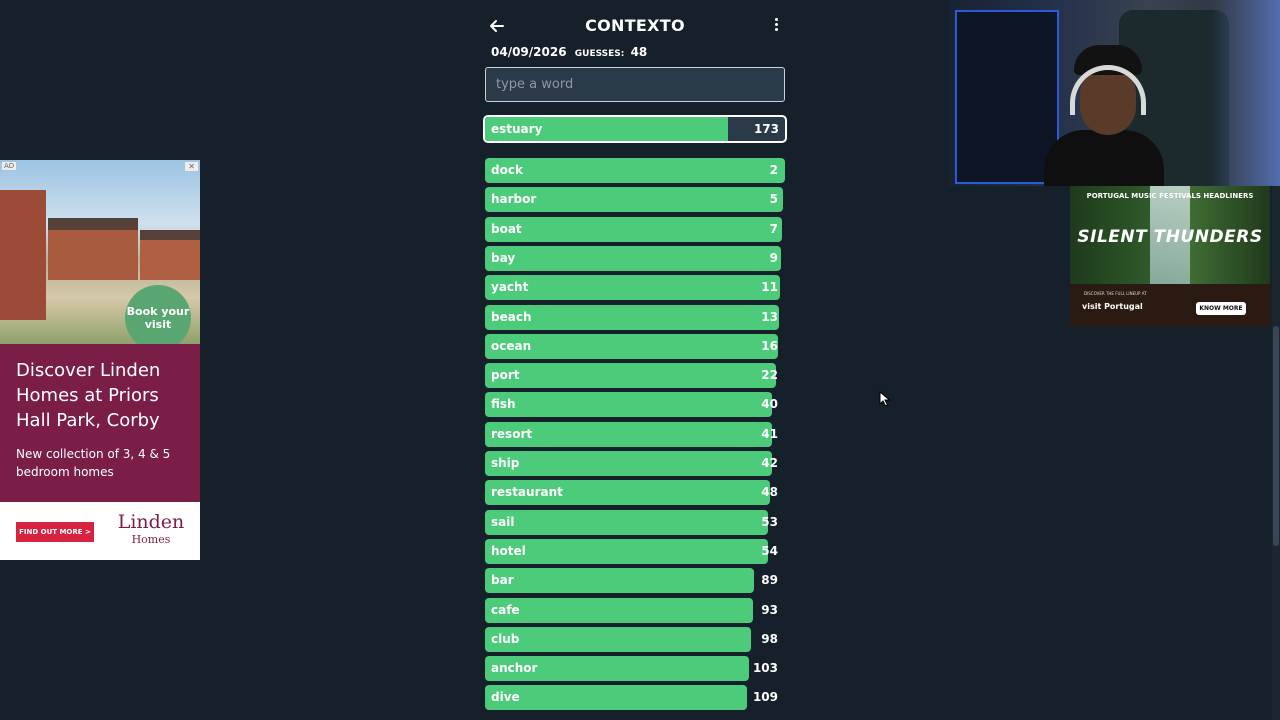  What do you see at coordinates (55, 532) in the screenshot?
I see `find-out-more-button: FIND OUT MORE >` at bounding box center [55, 532].